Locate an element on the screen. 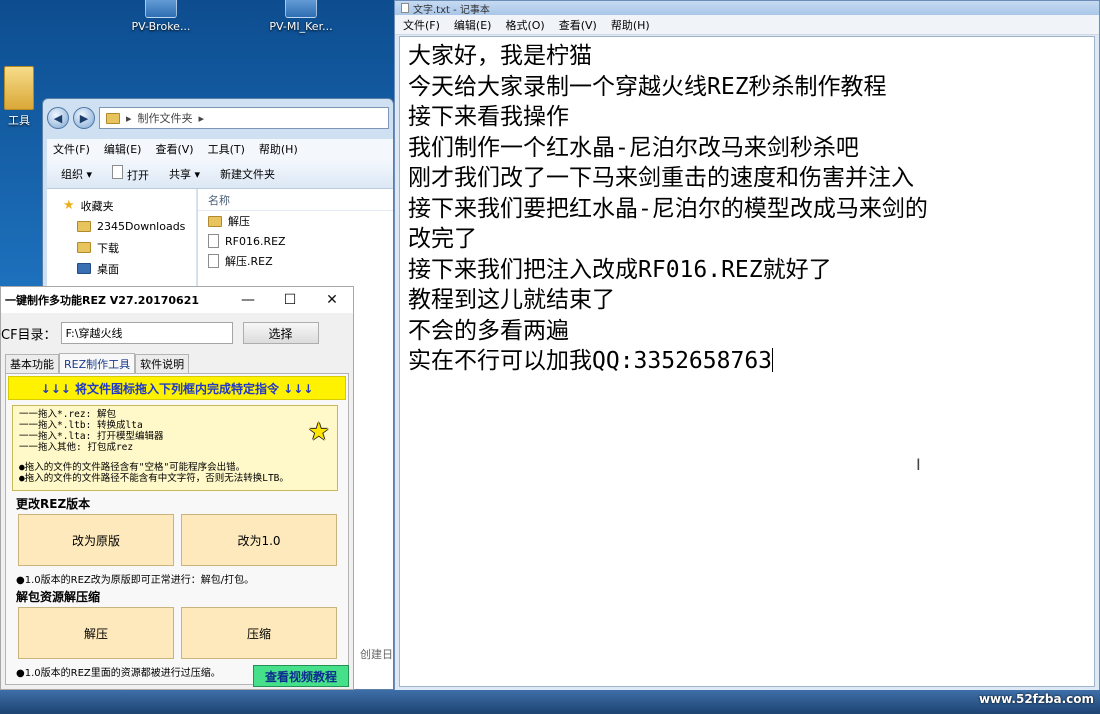  tab-basic: 基本功能 is located at coordinates (32, 363).